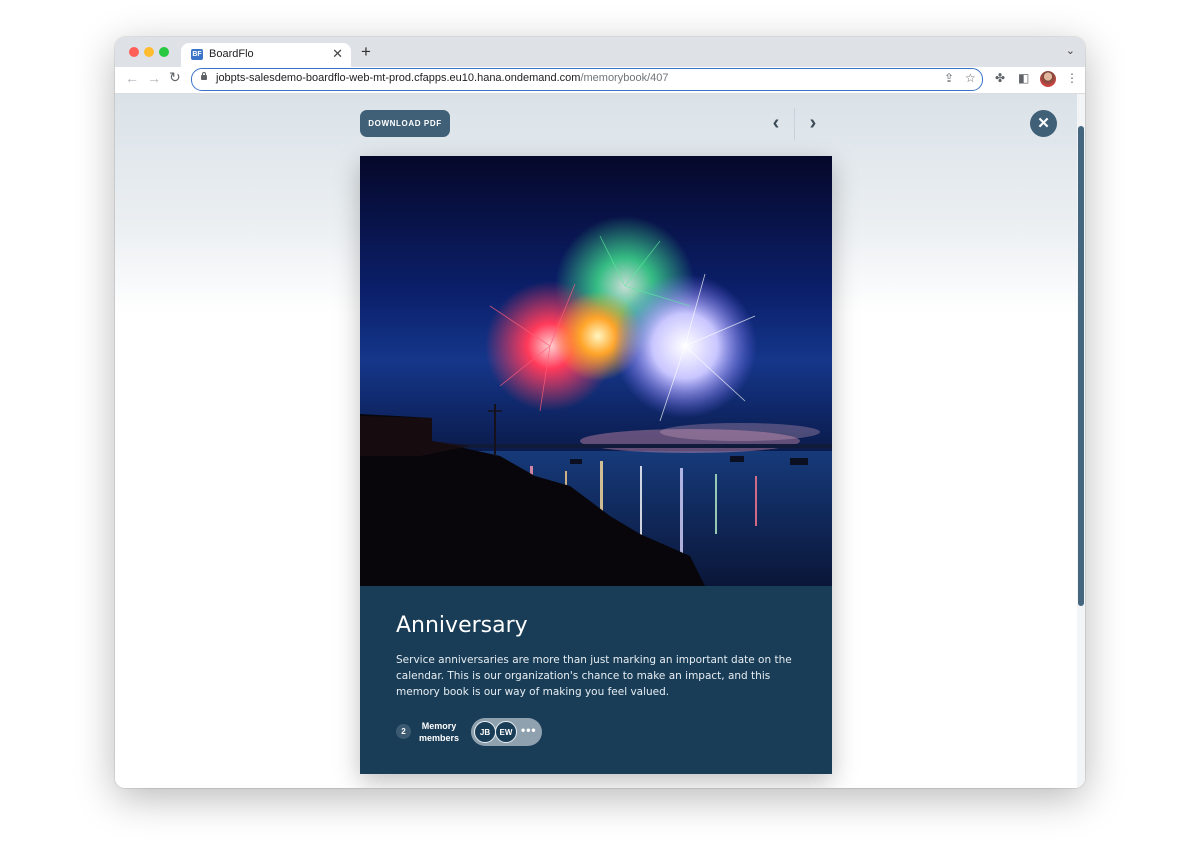  I want to click on tab-strip: BF BoardFlo ✕ + ⌄, so click(600, 52).